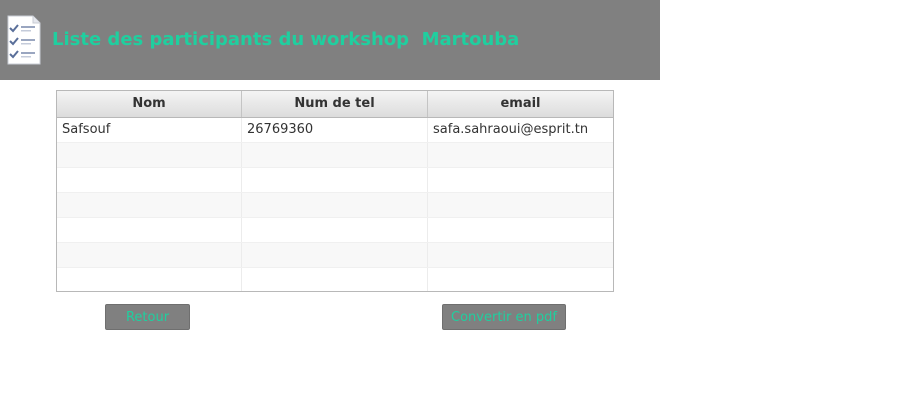 The image size is (900, 400). I want to click on table-header: Nom Num de tel email, so click(335, 104).